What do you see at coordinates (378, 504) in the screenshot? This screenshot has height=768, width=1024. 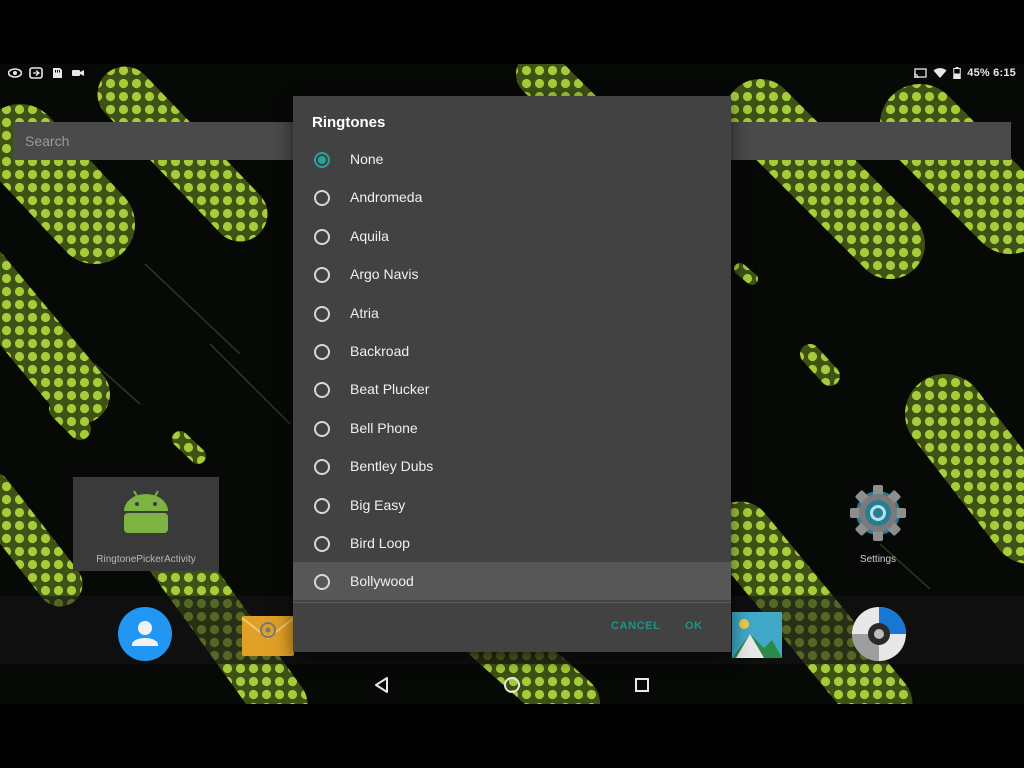 I see `ringtone-option-label: Big Easy` at bounding box center [378, 504].